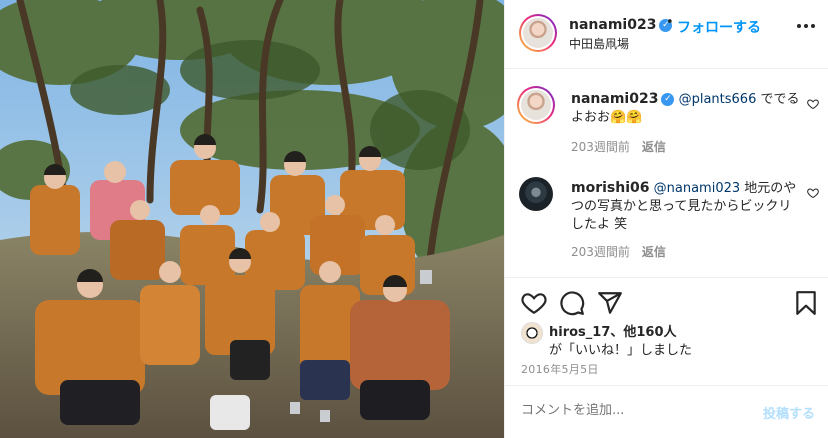  I want to click on post-date: 2016年5月5日, so click(560, 369).